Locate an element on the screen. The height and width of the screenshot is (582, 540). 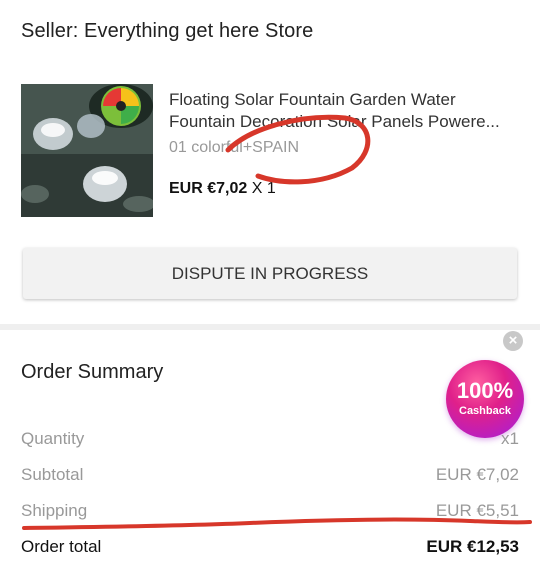
cashback-percent: 100% is located at coordinates (485, 390).